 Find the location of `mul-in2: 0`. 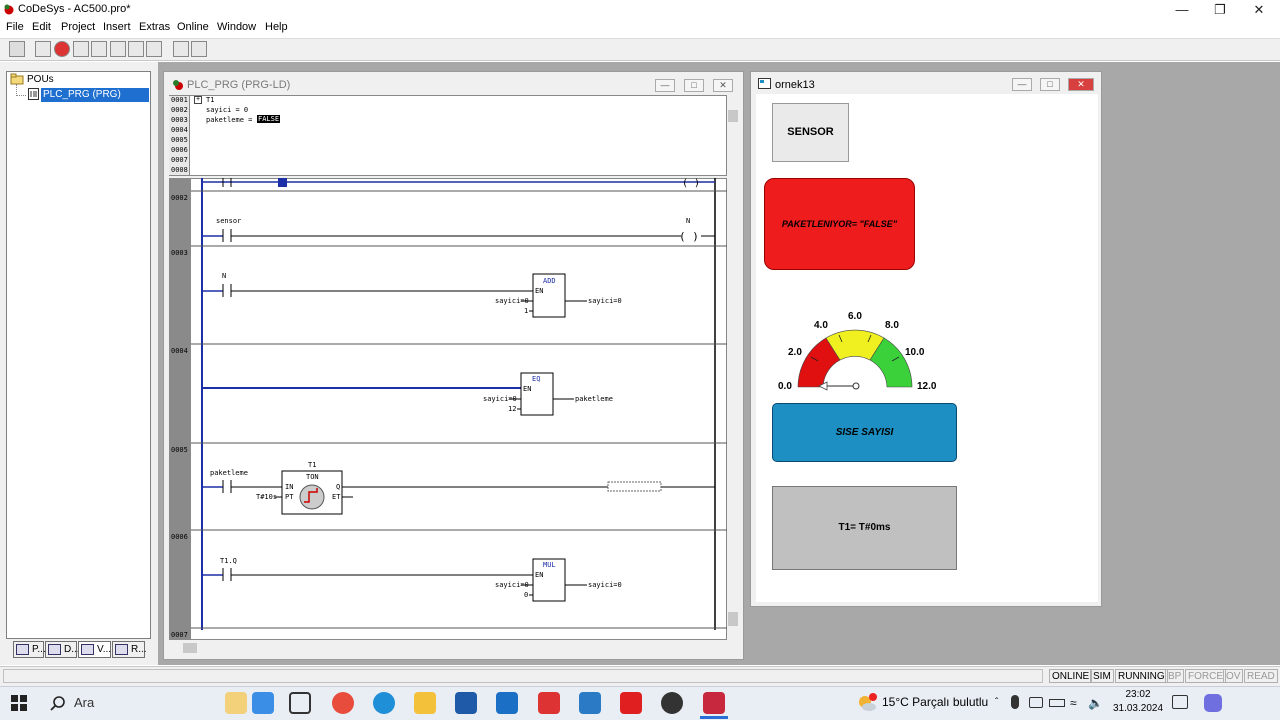

mul-in2: 0 is located at coordinates (526, 595).